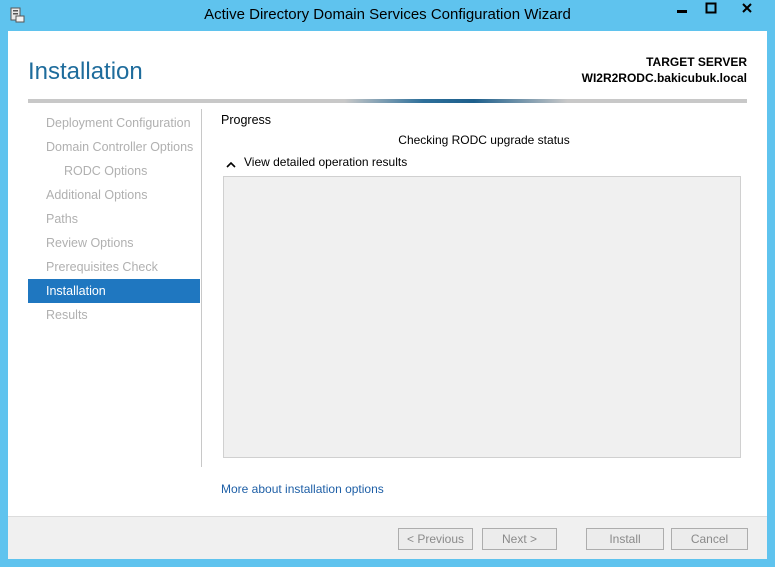  What do you see at coordinates (85, 71) in the screenshot?
I see `page-title: Installation` at bounding box center [85, 71].